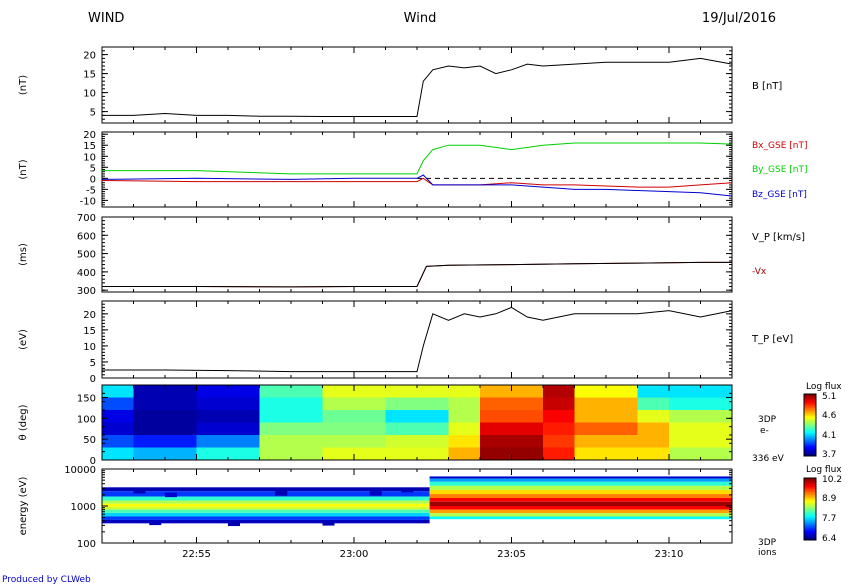  Describe the element at coordinates (417, 274) in the screenshot. I see `series-vp` at that location.